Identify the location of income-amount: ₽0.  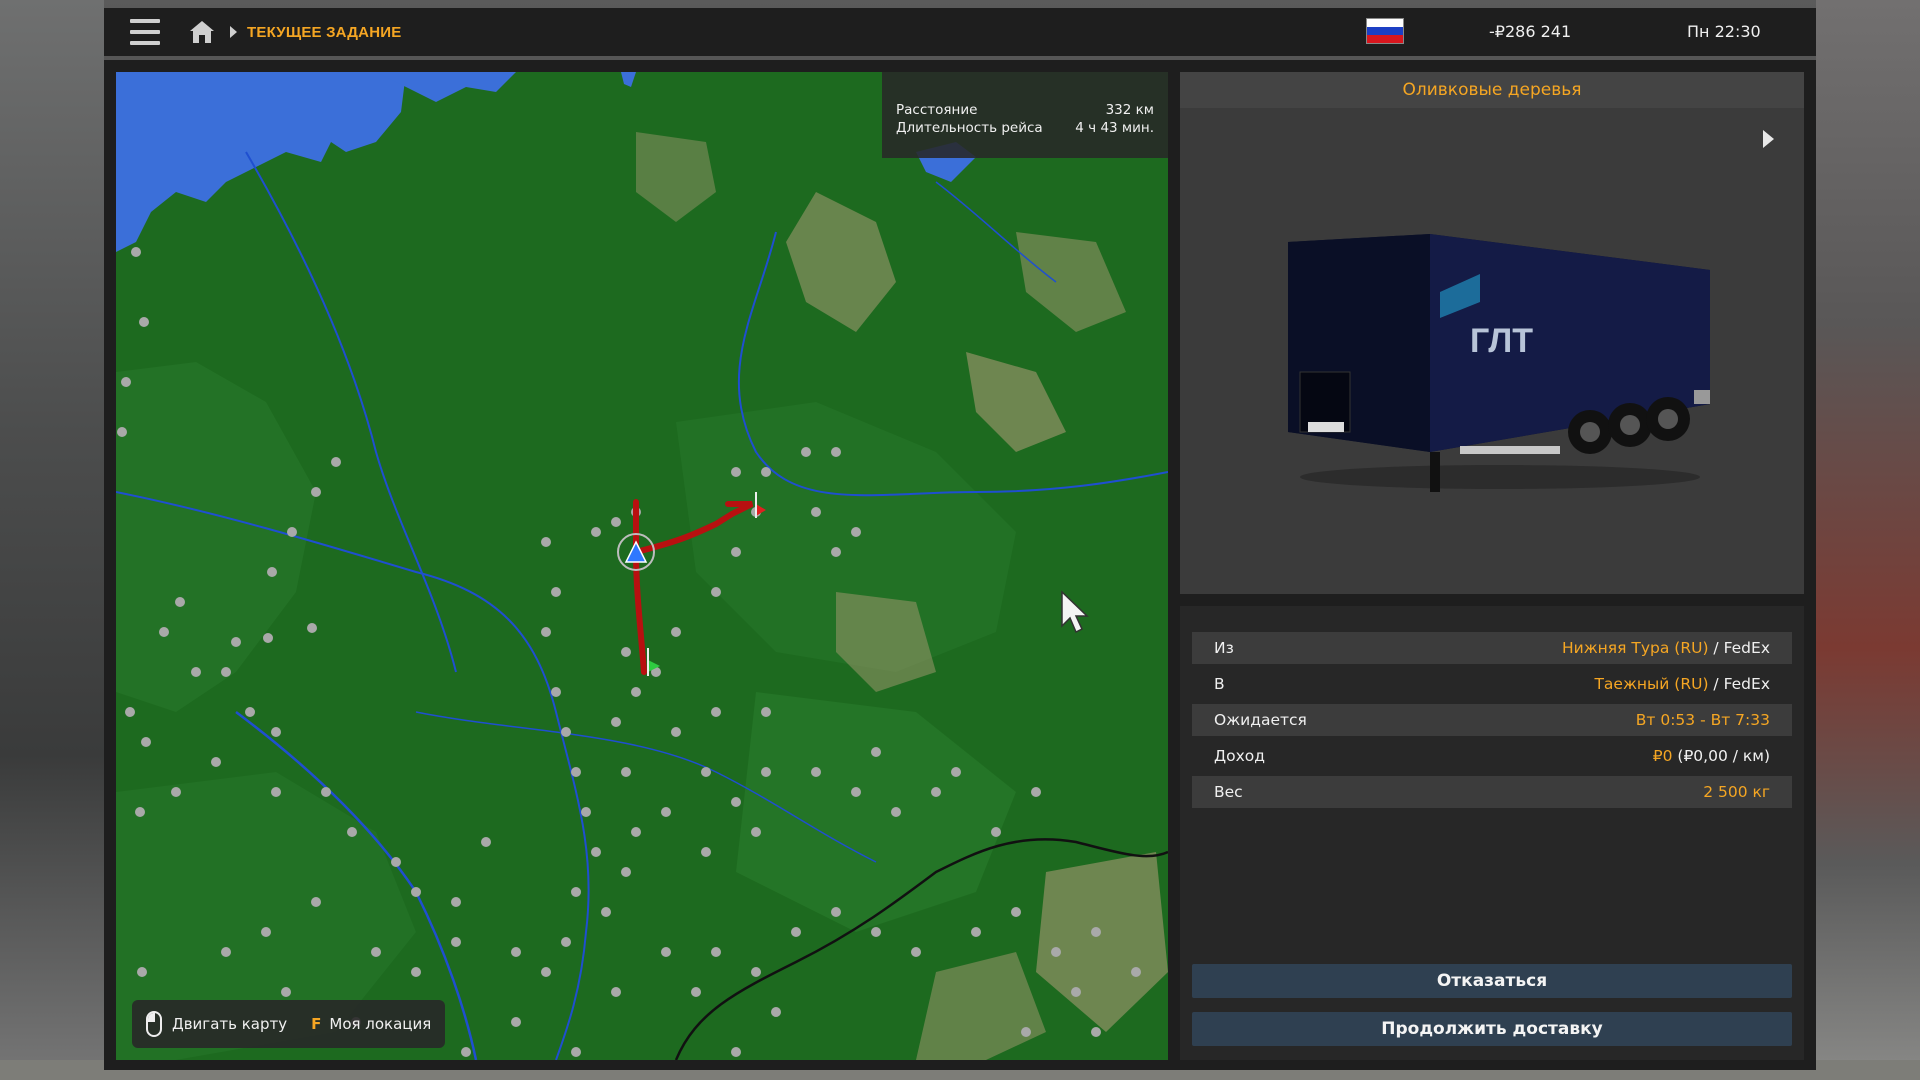
(1662, 756).